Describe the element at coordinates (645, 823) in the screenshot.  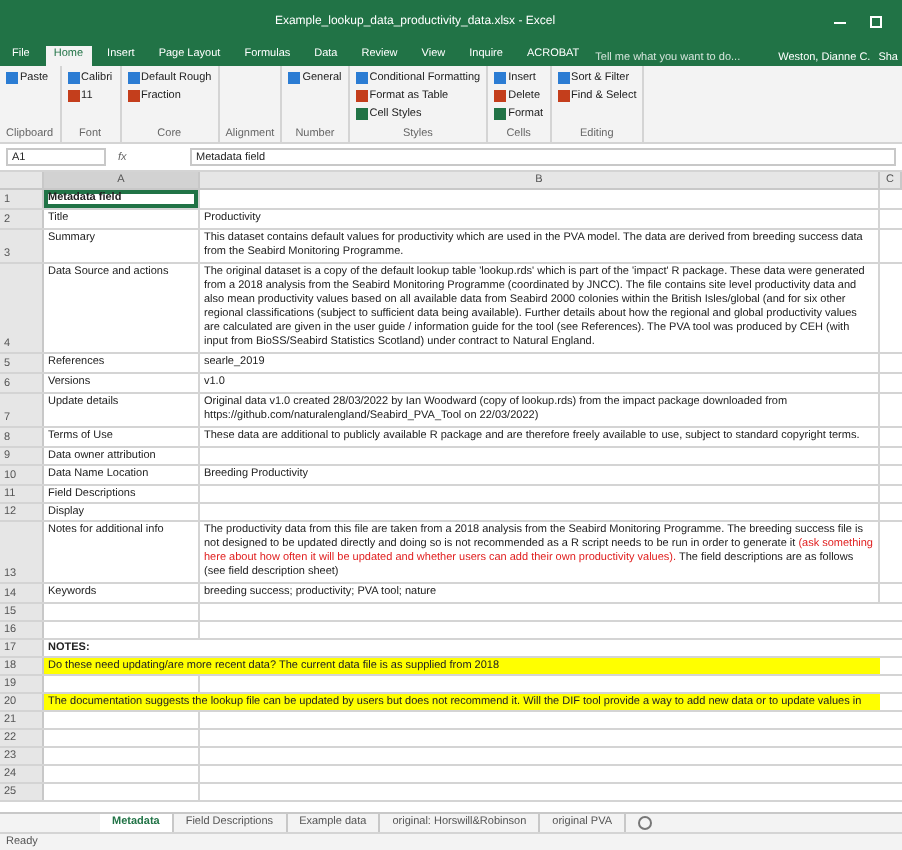
I see `add-sheet-icon` at that location.